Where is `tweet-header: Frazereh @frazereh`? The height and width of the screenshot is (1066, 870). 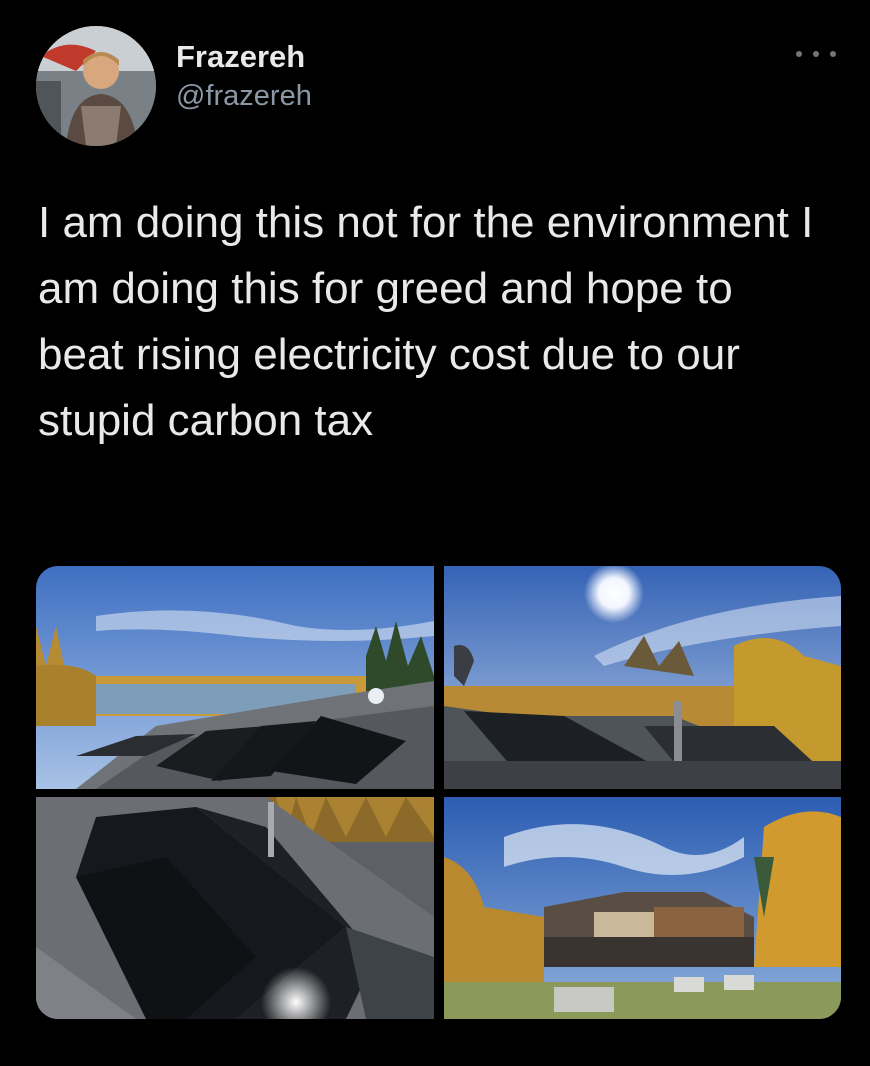 tweet-header: Frazereh @frazereh is located at coordinates (436, 86).